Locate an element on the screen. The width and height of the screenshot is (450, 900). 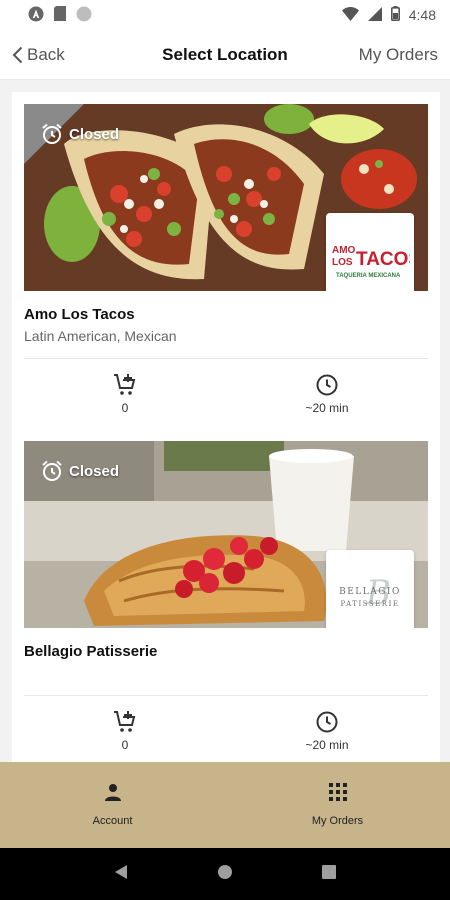
cellular-signal-icon is located at coordinates (374, 15).